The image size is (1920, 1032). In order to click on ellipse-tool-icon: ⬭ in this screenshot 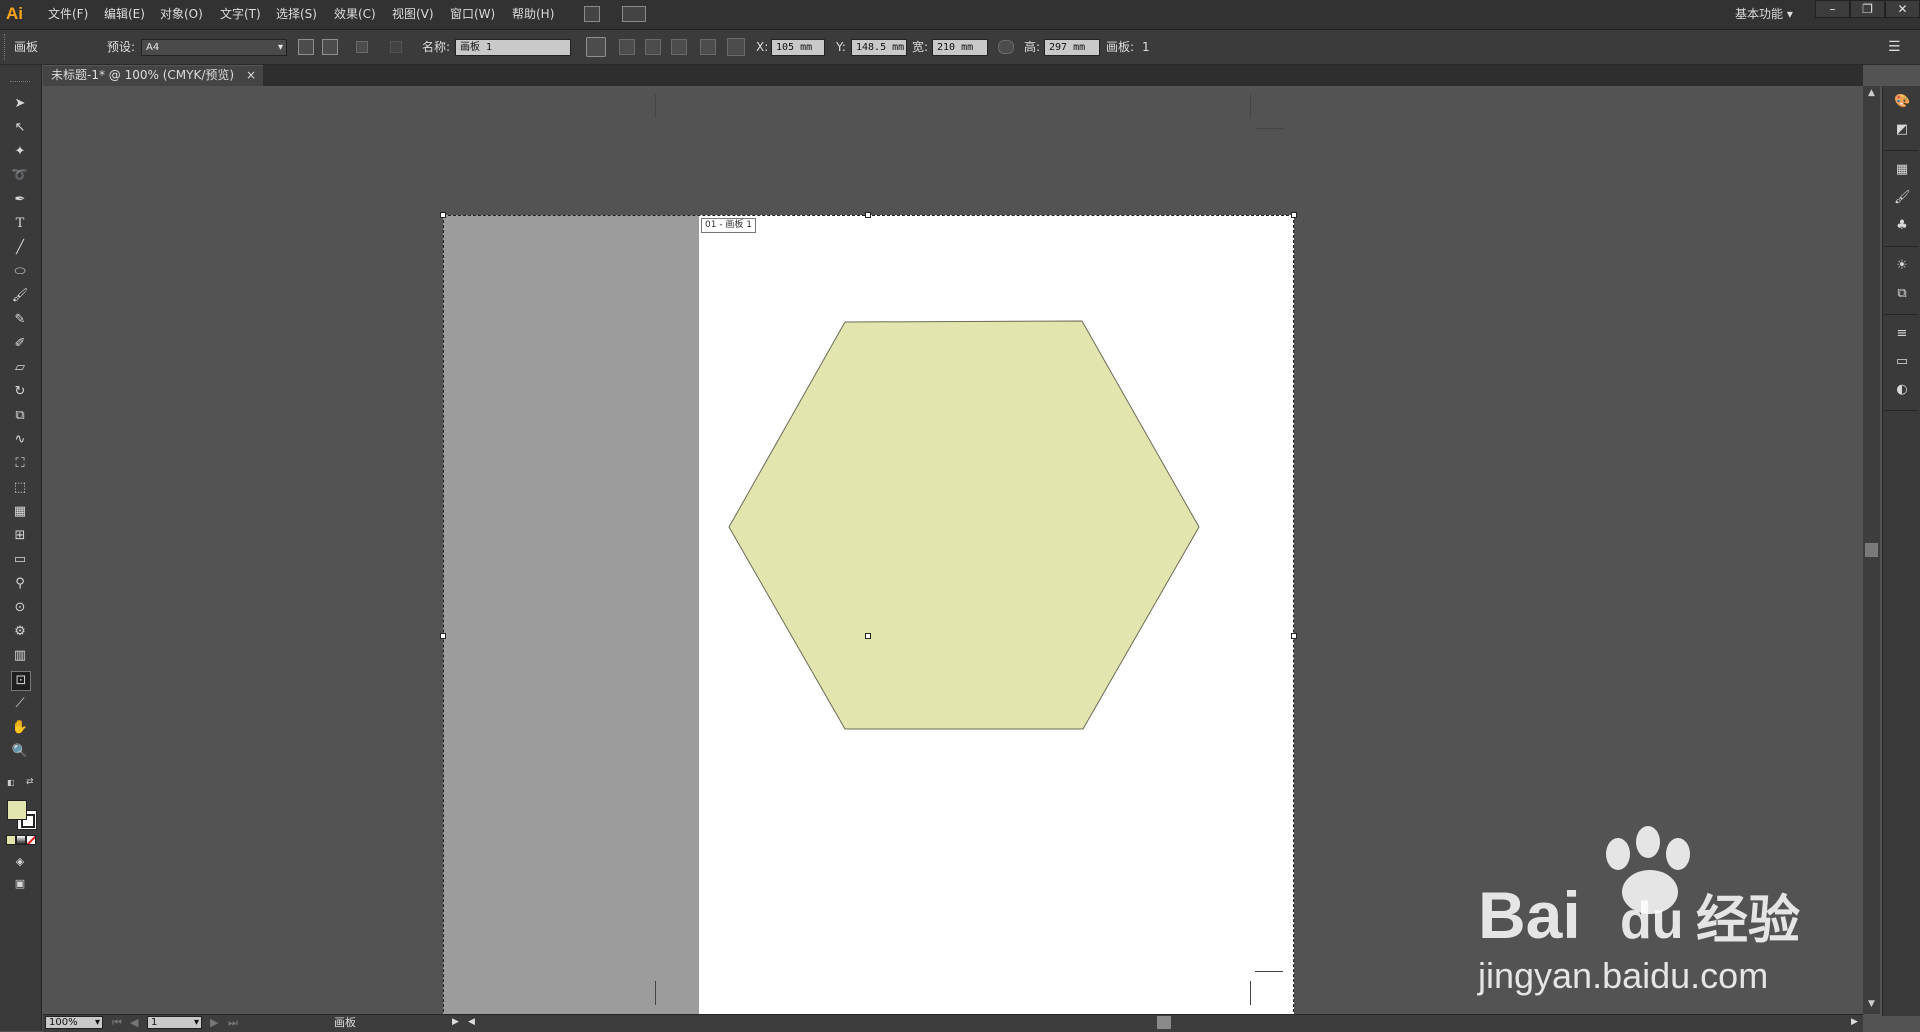, I will do `click(20, 272)`.